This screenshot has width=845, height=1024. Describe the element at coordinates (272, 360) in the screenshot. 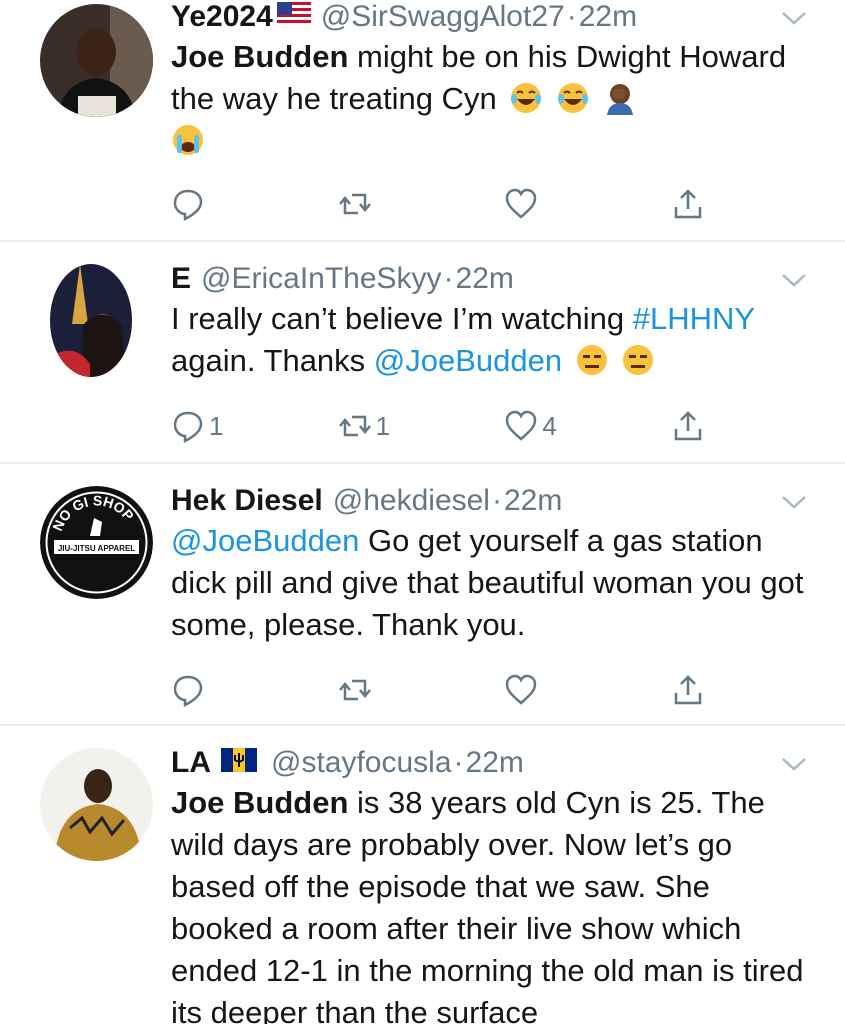

I see `tweet-text-part: again. Thanks` at that location.